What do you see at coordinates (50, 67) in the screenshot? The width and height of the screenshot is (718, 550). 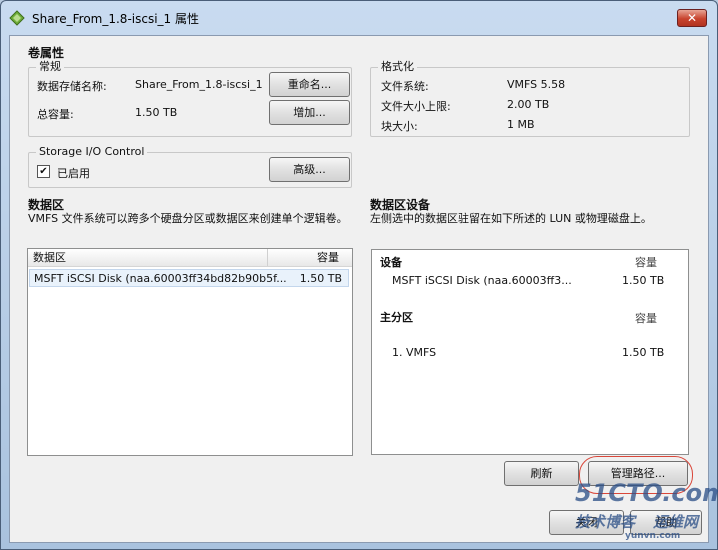 I see `general-legend: 常规` at bounding box center [50, 67].